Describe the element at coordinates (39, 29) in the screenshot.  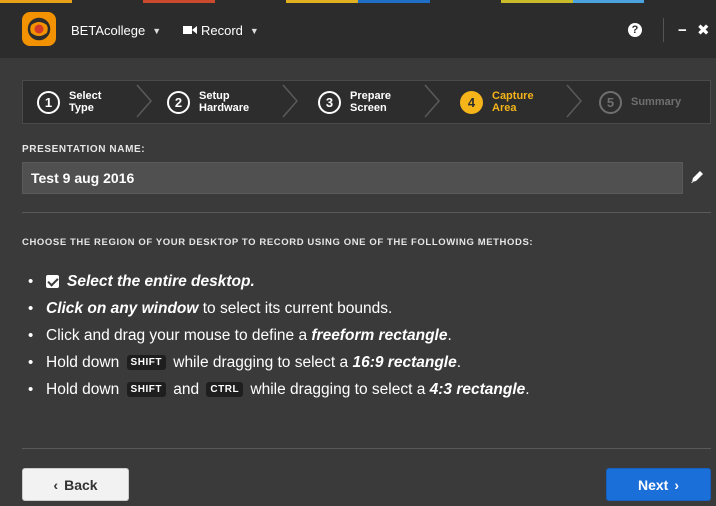
I see `app-logo-icon` at that location.